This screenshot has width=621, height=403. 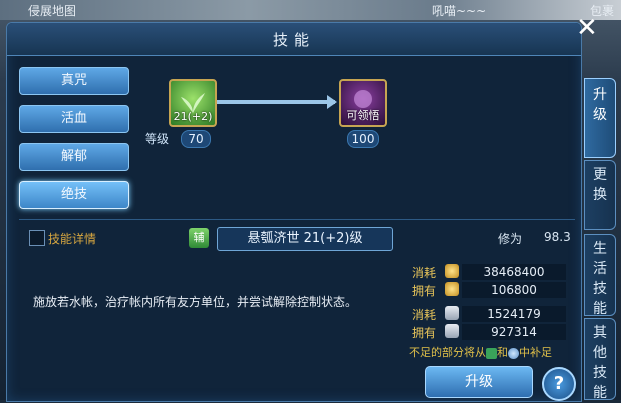 I want to click on tab-other-skills-label: 其他技能, so click(x=600, y=363).